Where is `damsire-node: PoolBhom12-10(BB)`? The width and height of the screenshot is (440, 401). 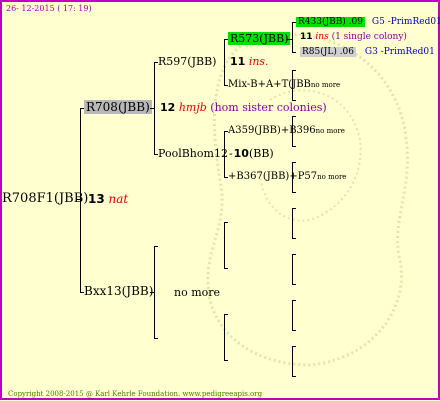
damsire-node: PoolBhom12-10(BB) is located at coordinates (216, 153).